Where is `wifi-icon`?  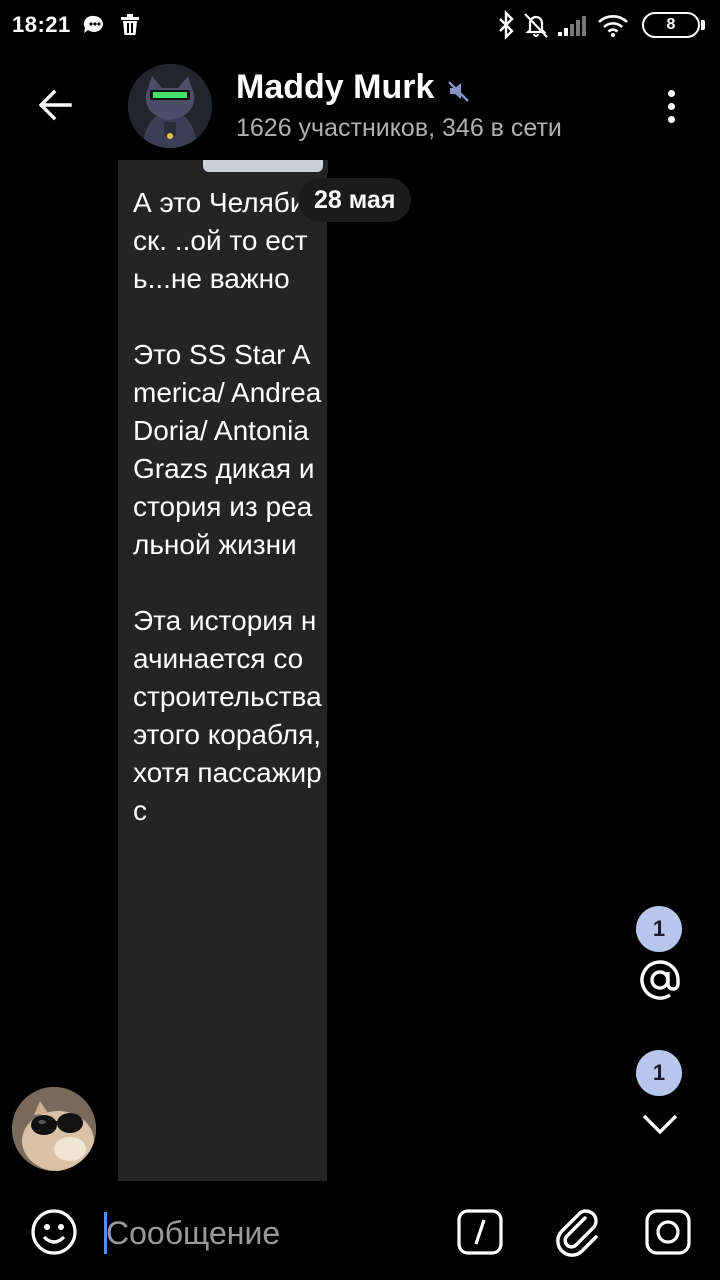 wifi-icon is located at coordinates (613, 26).